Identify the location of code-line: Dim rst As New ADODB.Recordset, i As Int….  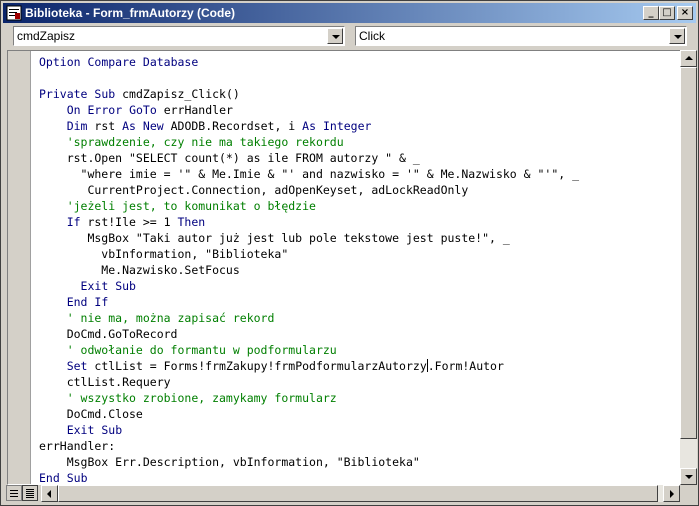
(309, 126).